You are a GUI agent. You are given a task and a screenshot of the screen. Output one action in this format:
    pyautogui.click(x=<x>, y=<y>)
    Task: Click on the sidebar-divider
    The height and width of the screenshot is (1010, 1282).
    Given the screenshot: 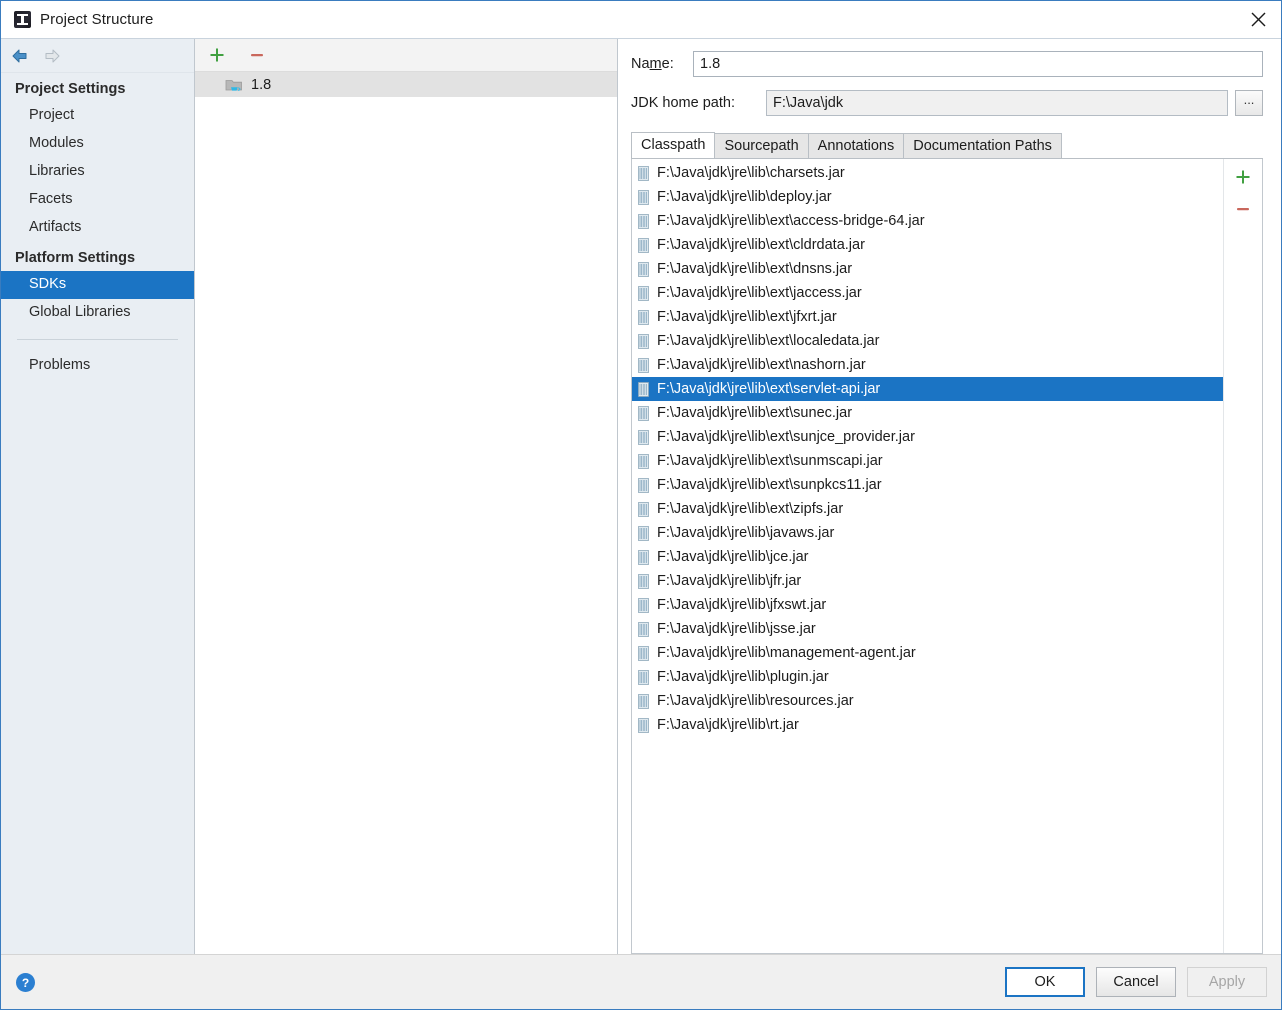 What is the action you would take?
    pyautogui.click(x=97, y=339)
    